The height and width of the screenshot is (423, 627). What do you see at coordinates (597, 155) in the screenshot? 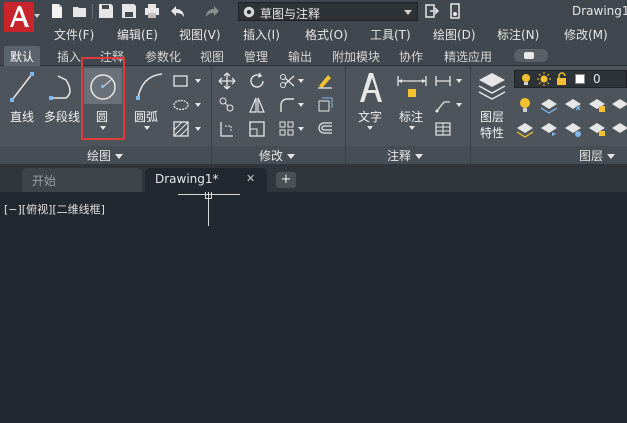
I see `layers-panel-label: 图层` at bounding box center [597, 155].